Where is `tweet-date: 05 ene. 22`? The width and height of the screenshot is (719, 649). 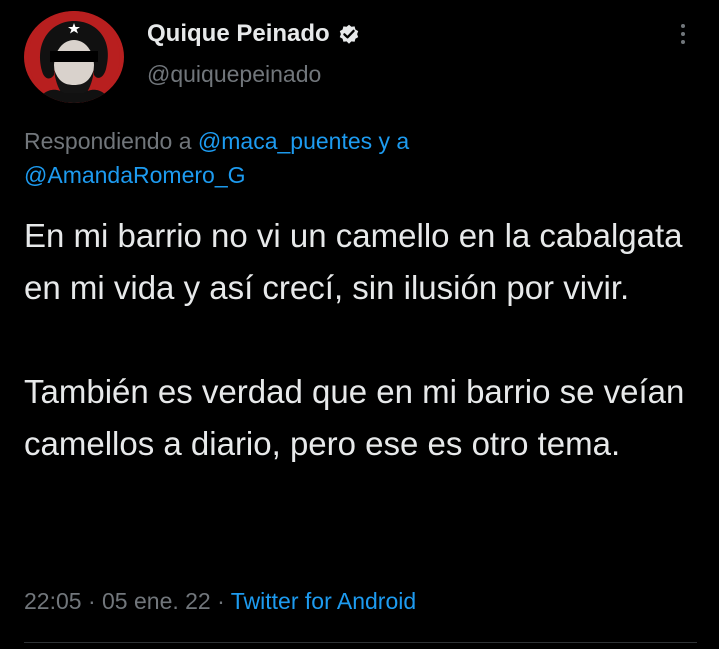 tweet-date: 05 ene. 22 is located at coordinates (156, 601).